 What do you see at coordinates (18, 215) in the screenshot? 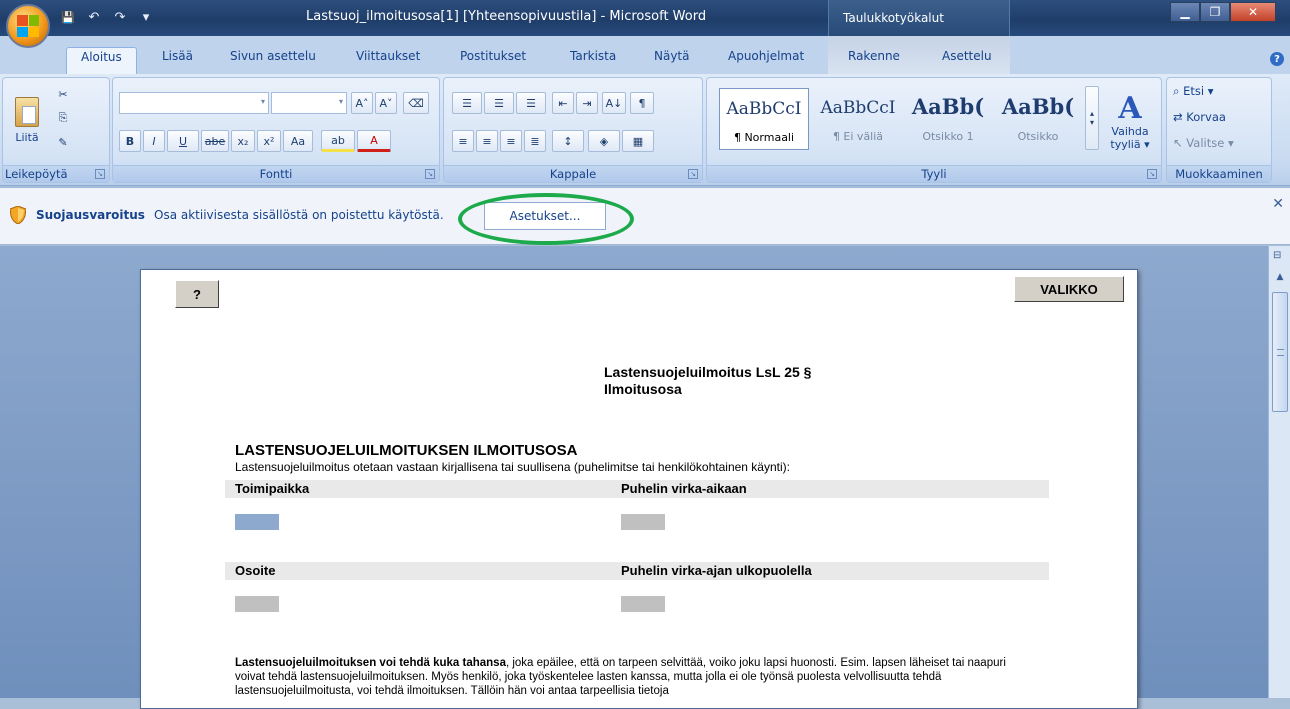
I see `shield-icon` at bounding box center [18, 215].